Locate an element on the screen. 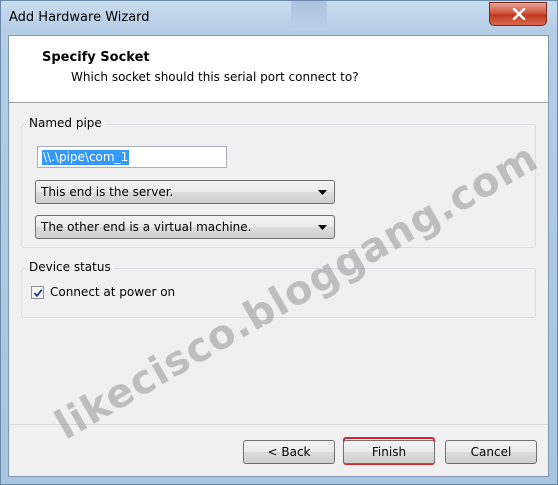 The height and width of the screenshot is (485, 558). close-icon is located at coordinates (519, 14).